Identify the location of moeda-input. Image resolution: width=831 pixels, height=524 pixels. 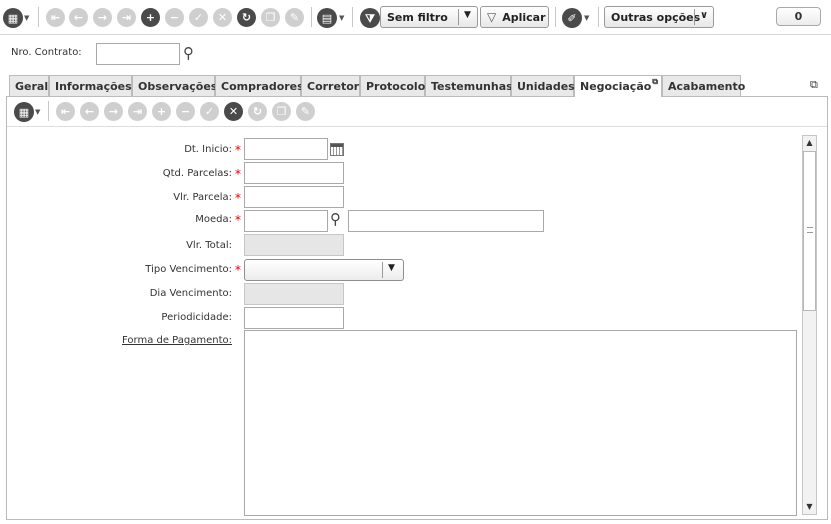
(286, 221).